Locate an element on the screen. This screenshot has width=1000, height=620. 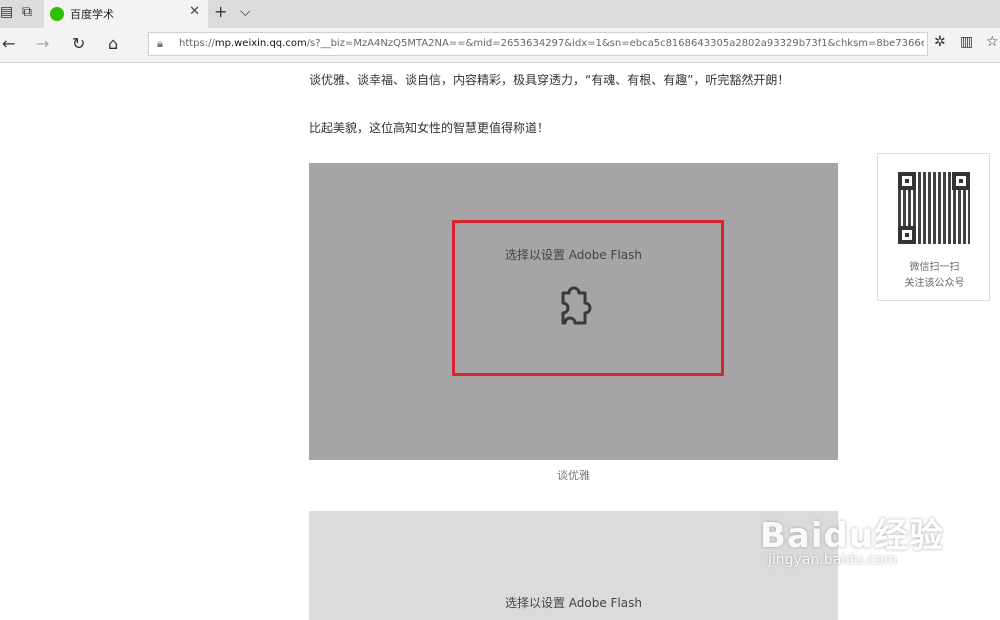
home-icon: ⌂ is located at coordinates (113, 43).